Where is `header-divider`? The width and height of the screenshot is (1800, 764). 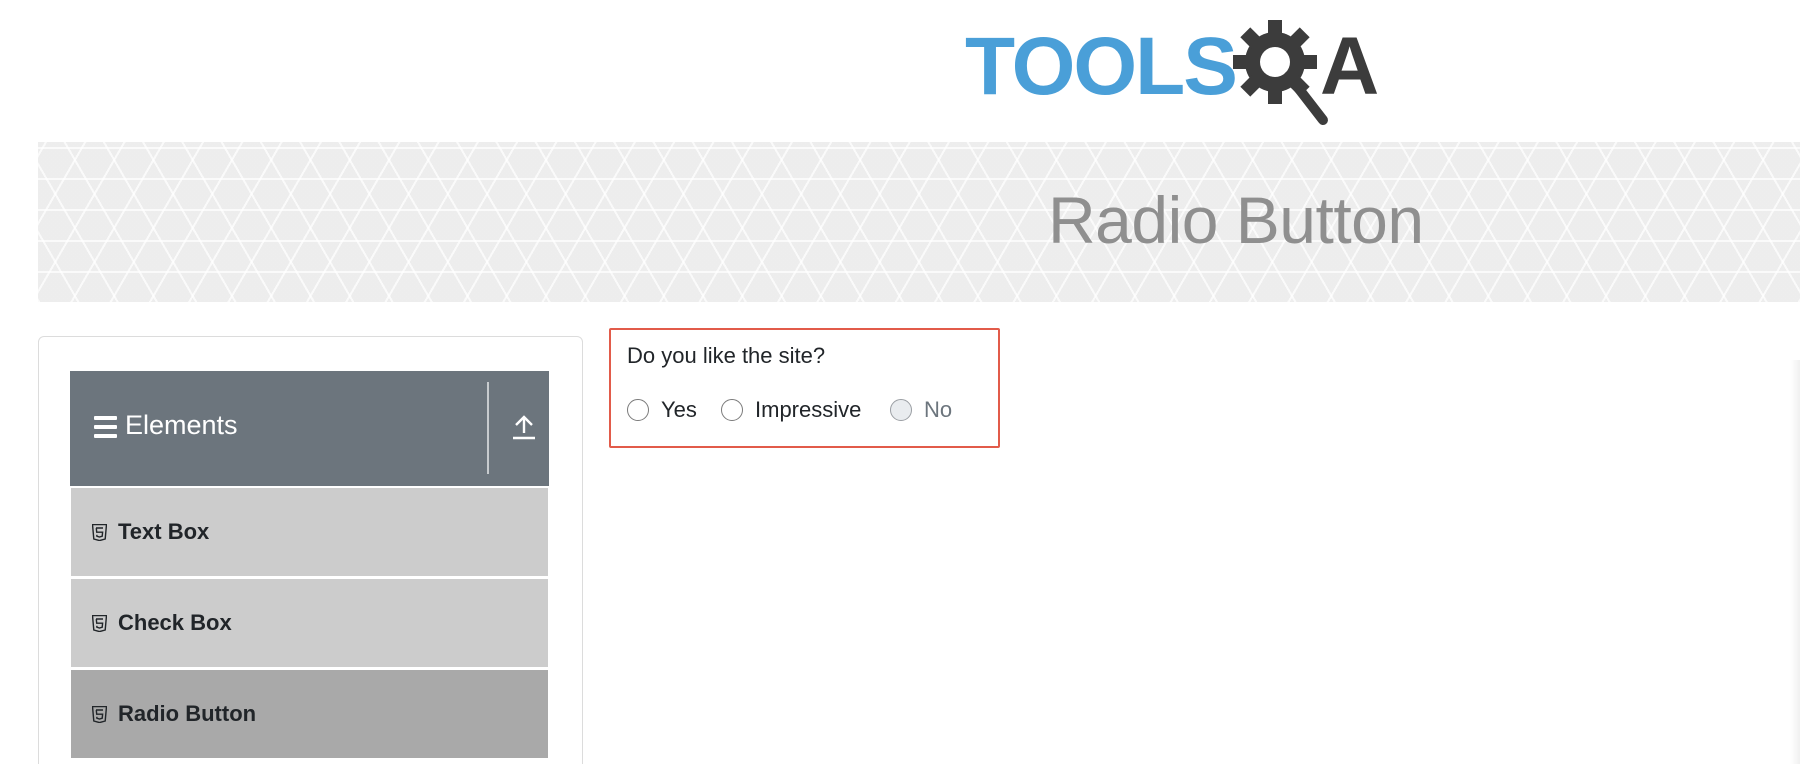 header-divider is located at coordinates (488, 428).